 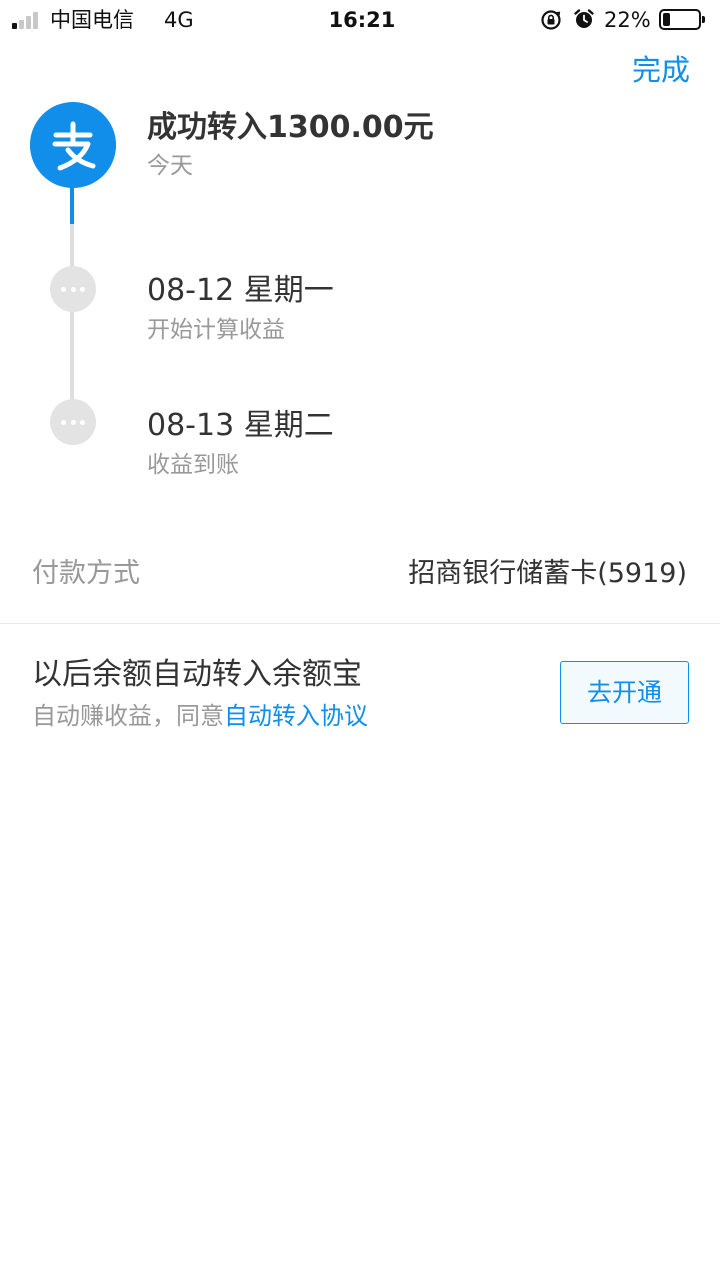 What do you see at coordinates (216, 330) in the screenshot?
I see `earning-start-label: 开始计算收益` at bounding box center [216, 330].